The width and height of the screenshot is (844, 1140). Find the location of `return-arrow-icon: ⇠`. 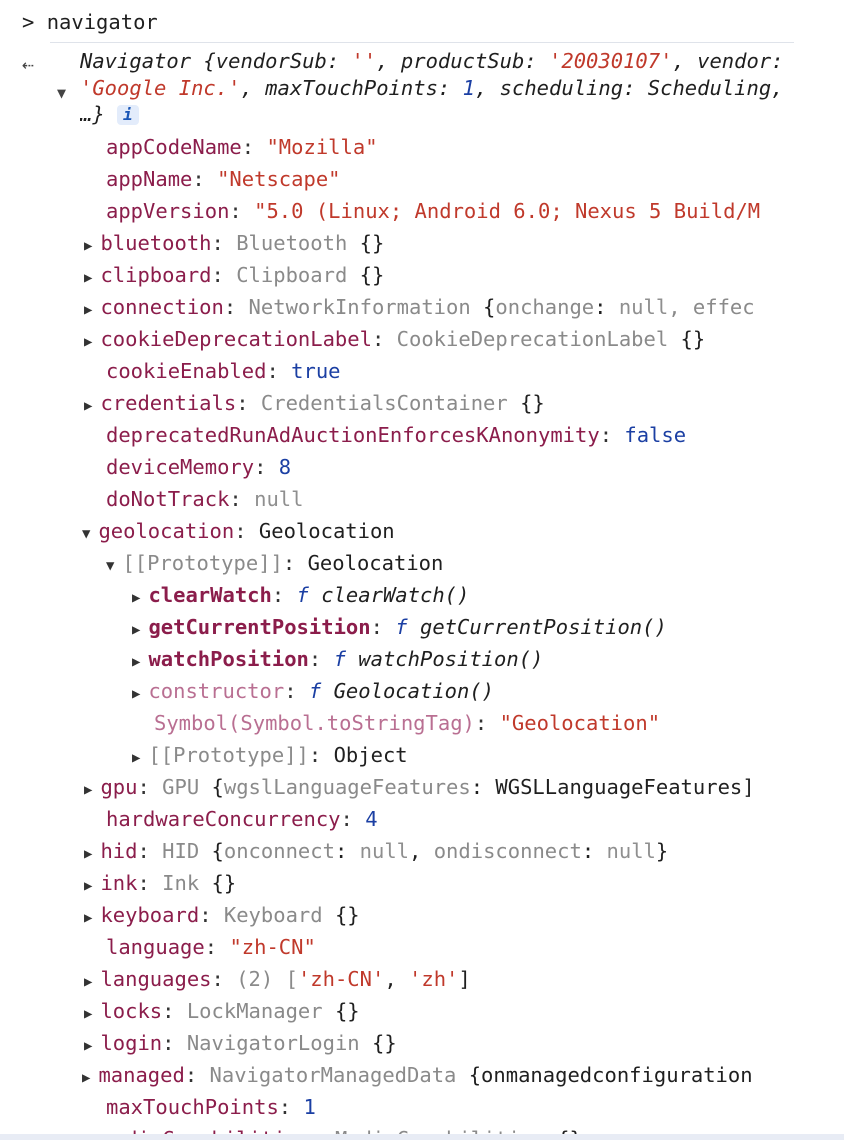

return-arrow-icon: ⇠ is located at coordinates (28, 64).